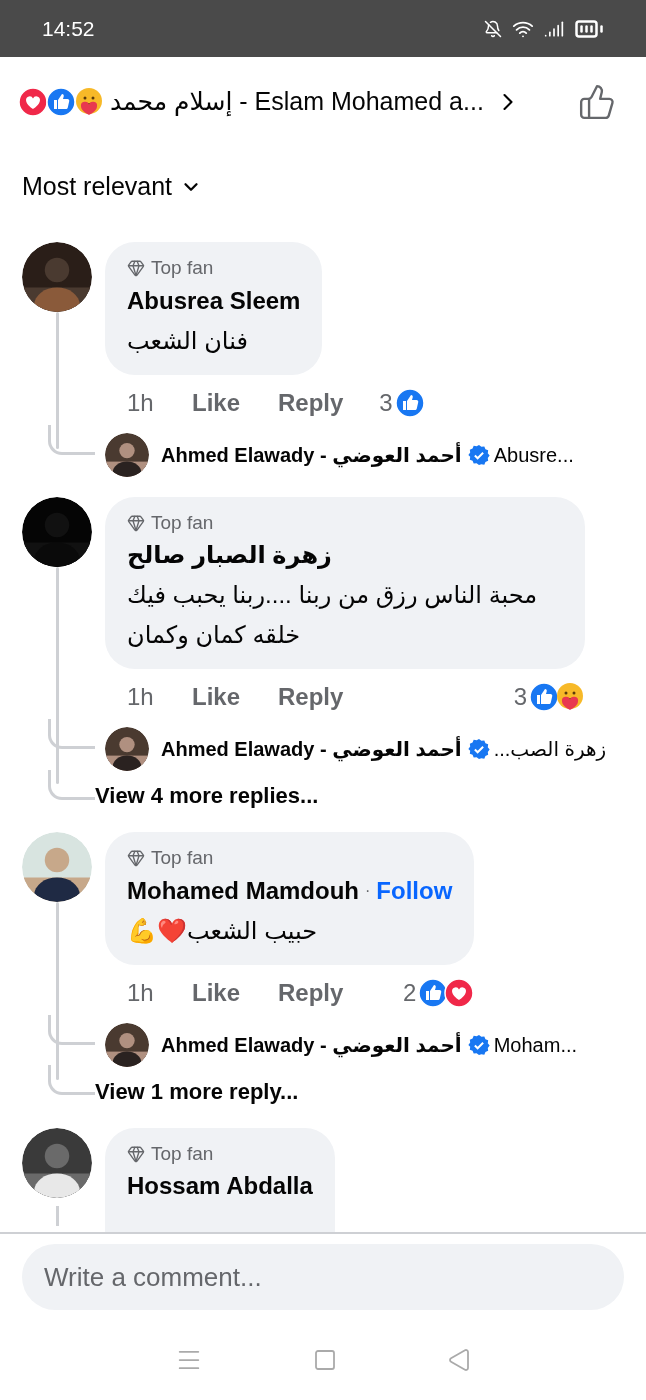 The width and height of the screenshot is (646, 1400). What do you see at coordinates (112, 187) in the screenshot?
I see `sort-dropdown: Most relevant` at bounding box center [112, 187].